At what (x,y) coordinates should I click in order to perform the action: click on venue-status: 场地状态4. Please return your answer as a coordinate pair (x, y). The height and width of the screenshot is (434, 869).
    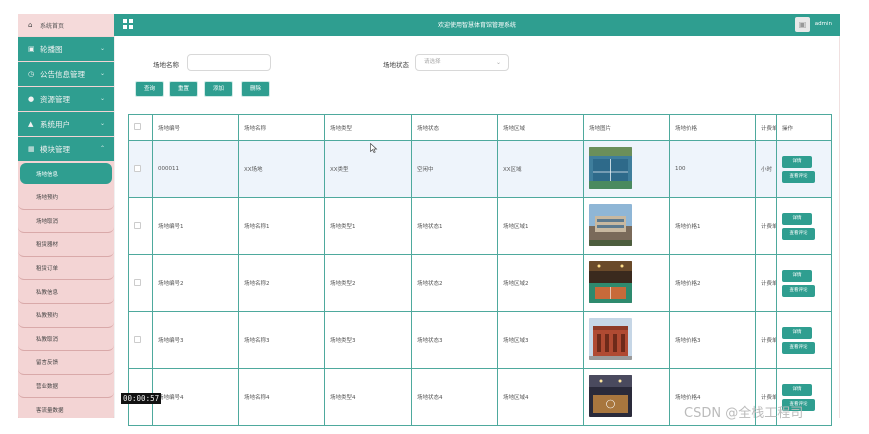
    Looking at the image, I should click on (454, 397).